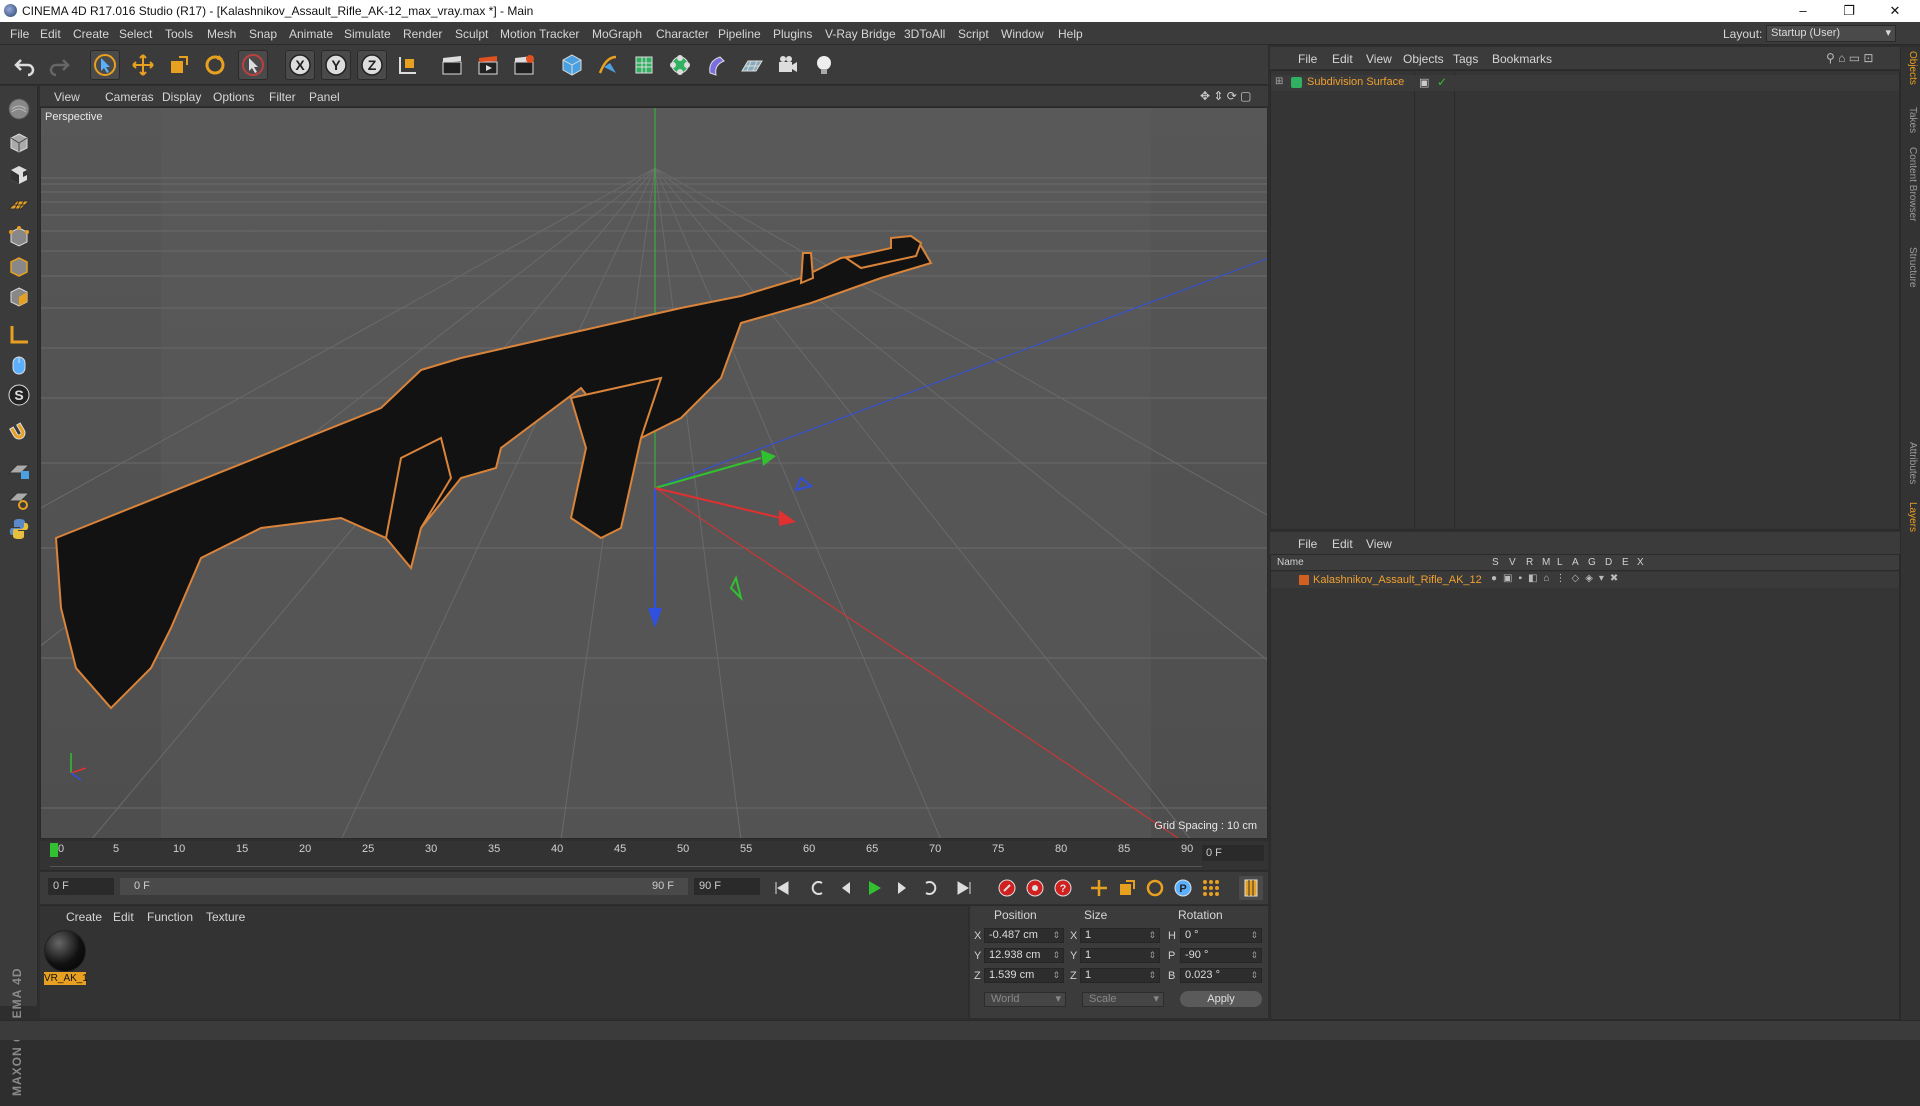  I want to click on next-frame-button, so click(902, 888).